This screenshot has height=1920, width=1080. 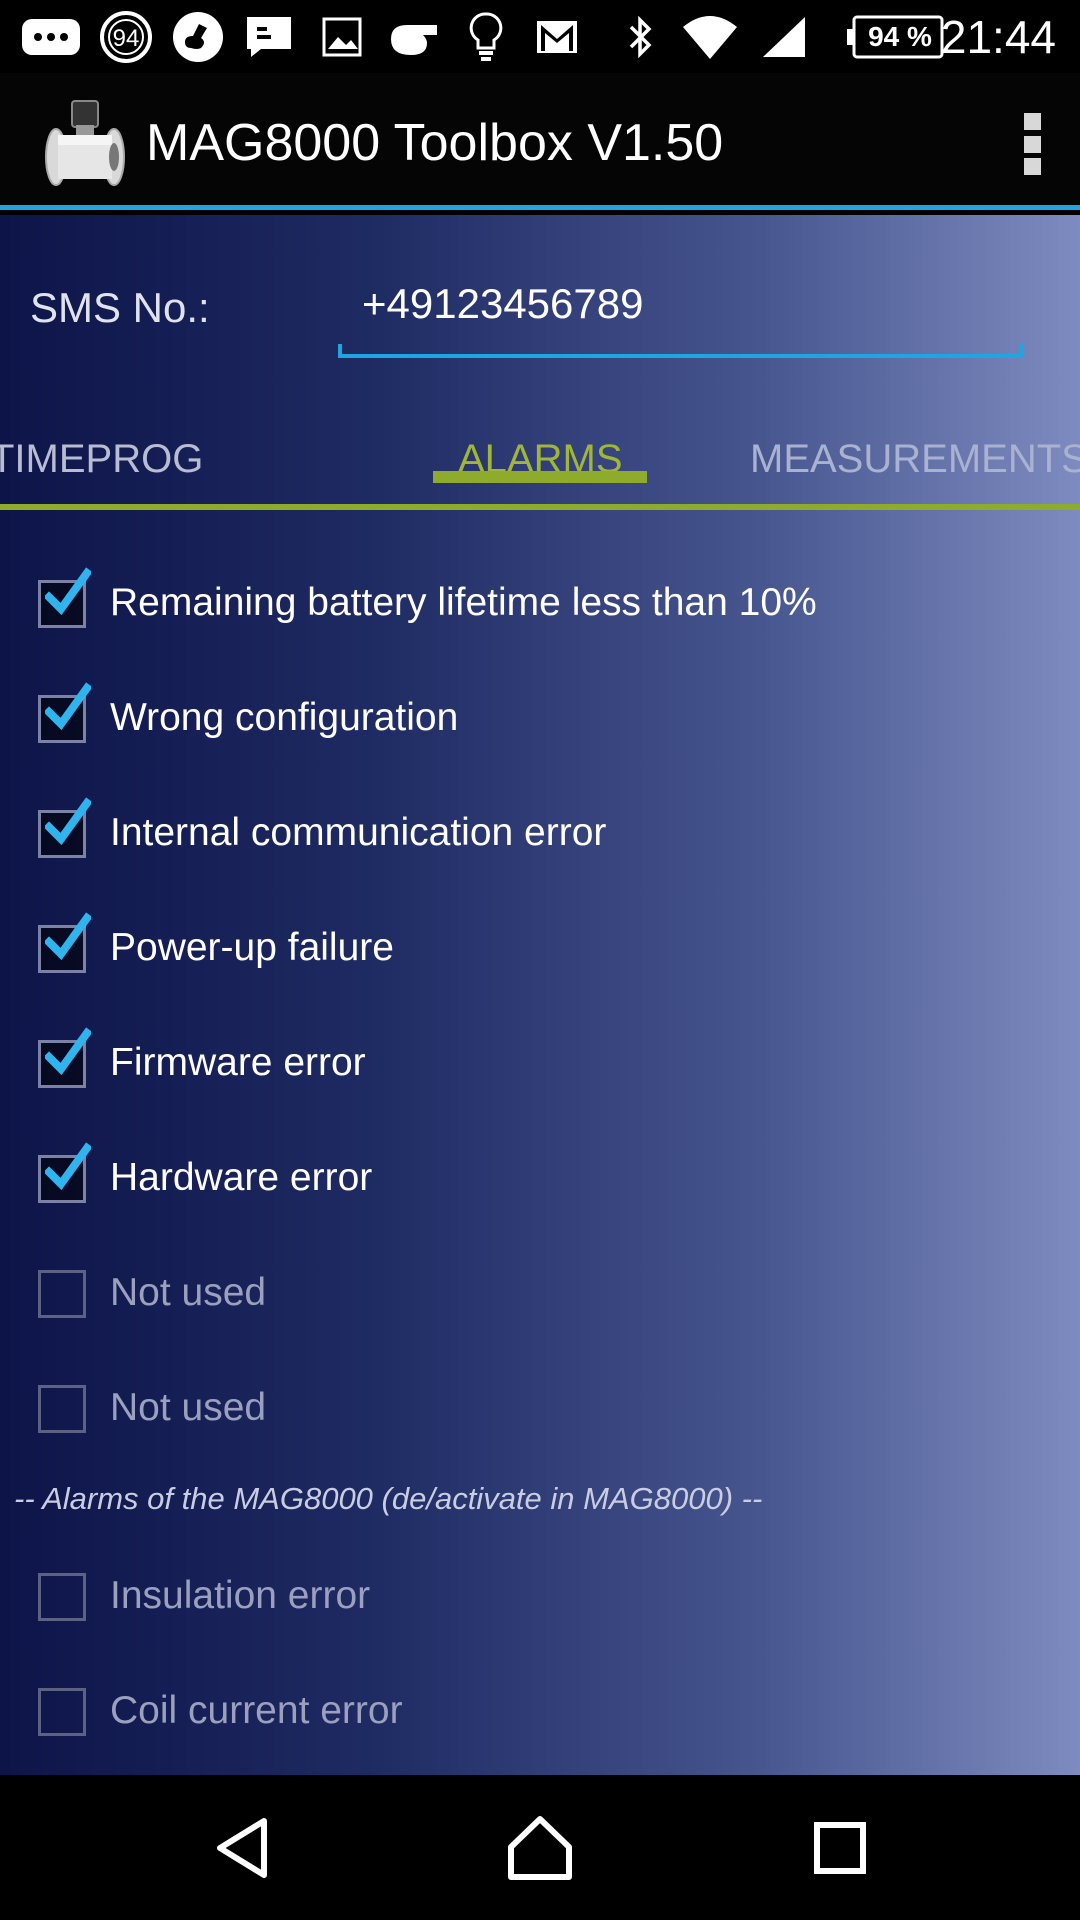 I want to click on recents-icon, so click(x=840, y=1848).